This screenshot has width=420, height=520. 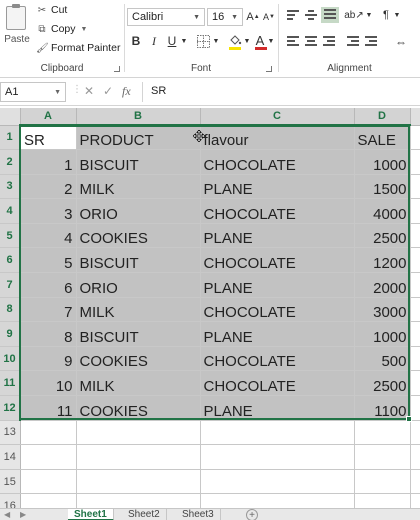 I want to click on row-header: 3, so click(x=10, y=187).